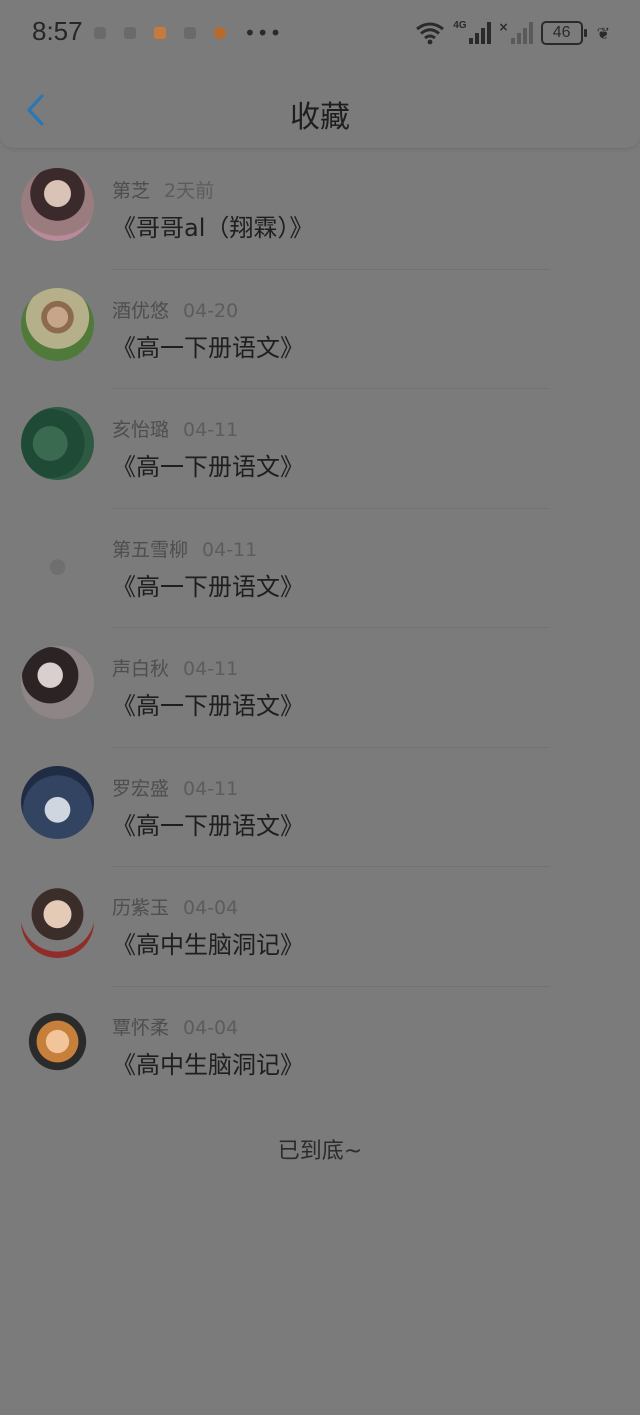 The image size is (640, 1415). Describe the element at coordinates (163, 189) in the screenshot. I see `item-meta: 第芝 2天前` at that location.